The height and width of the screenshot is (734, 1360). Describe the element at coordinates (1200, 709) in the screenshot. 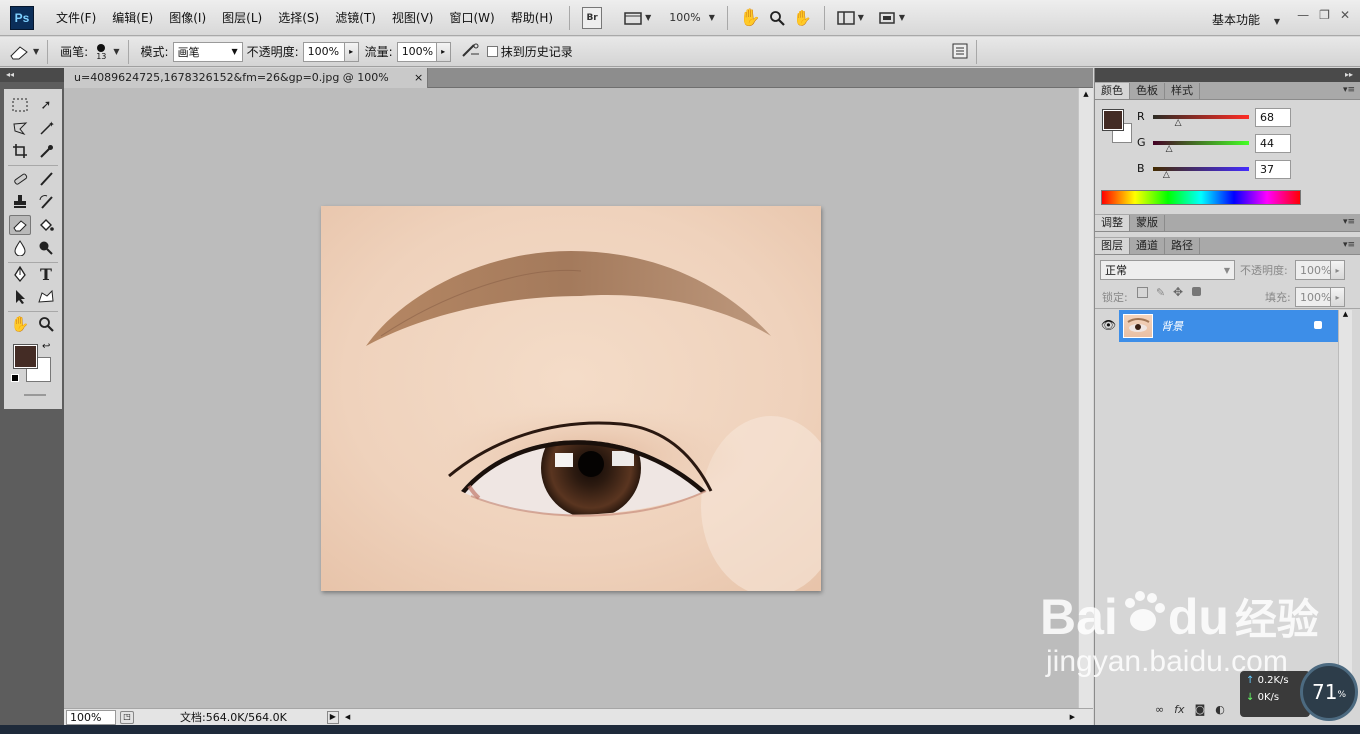

I see `add-mask-icon: ◙` at that location.